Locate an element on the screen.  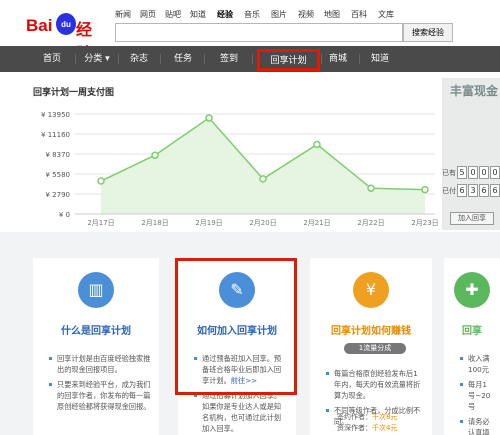
main-nav: 首页 分类 ▾ 杂志 任务 签到 回享计划 商城 知道 is located at coordinates (250, 59).